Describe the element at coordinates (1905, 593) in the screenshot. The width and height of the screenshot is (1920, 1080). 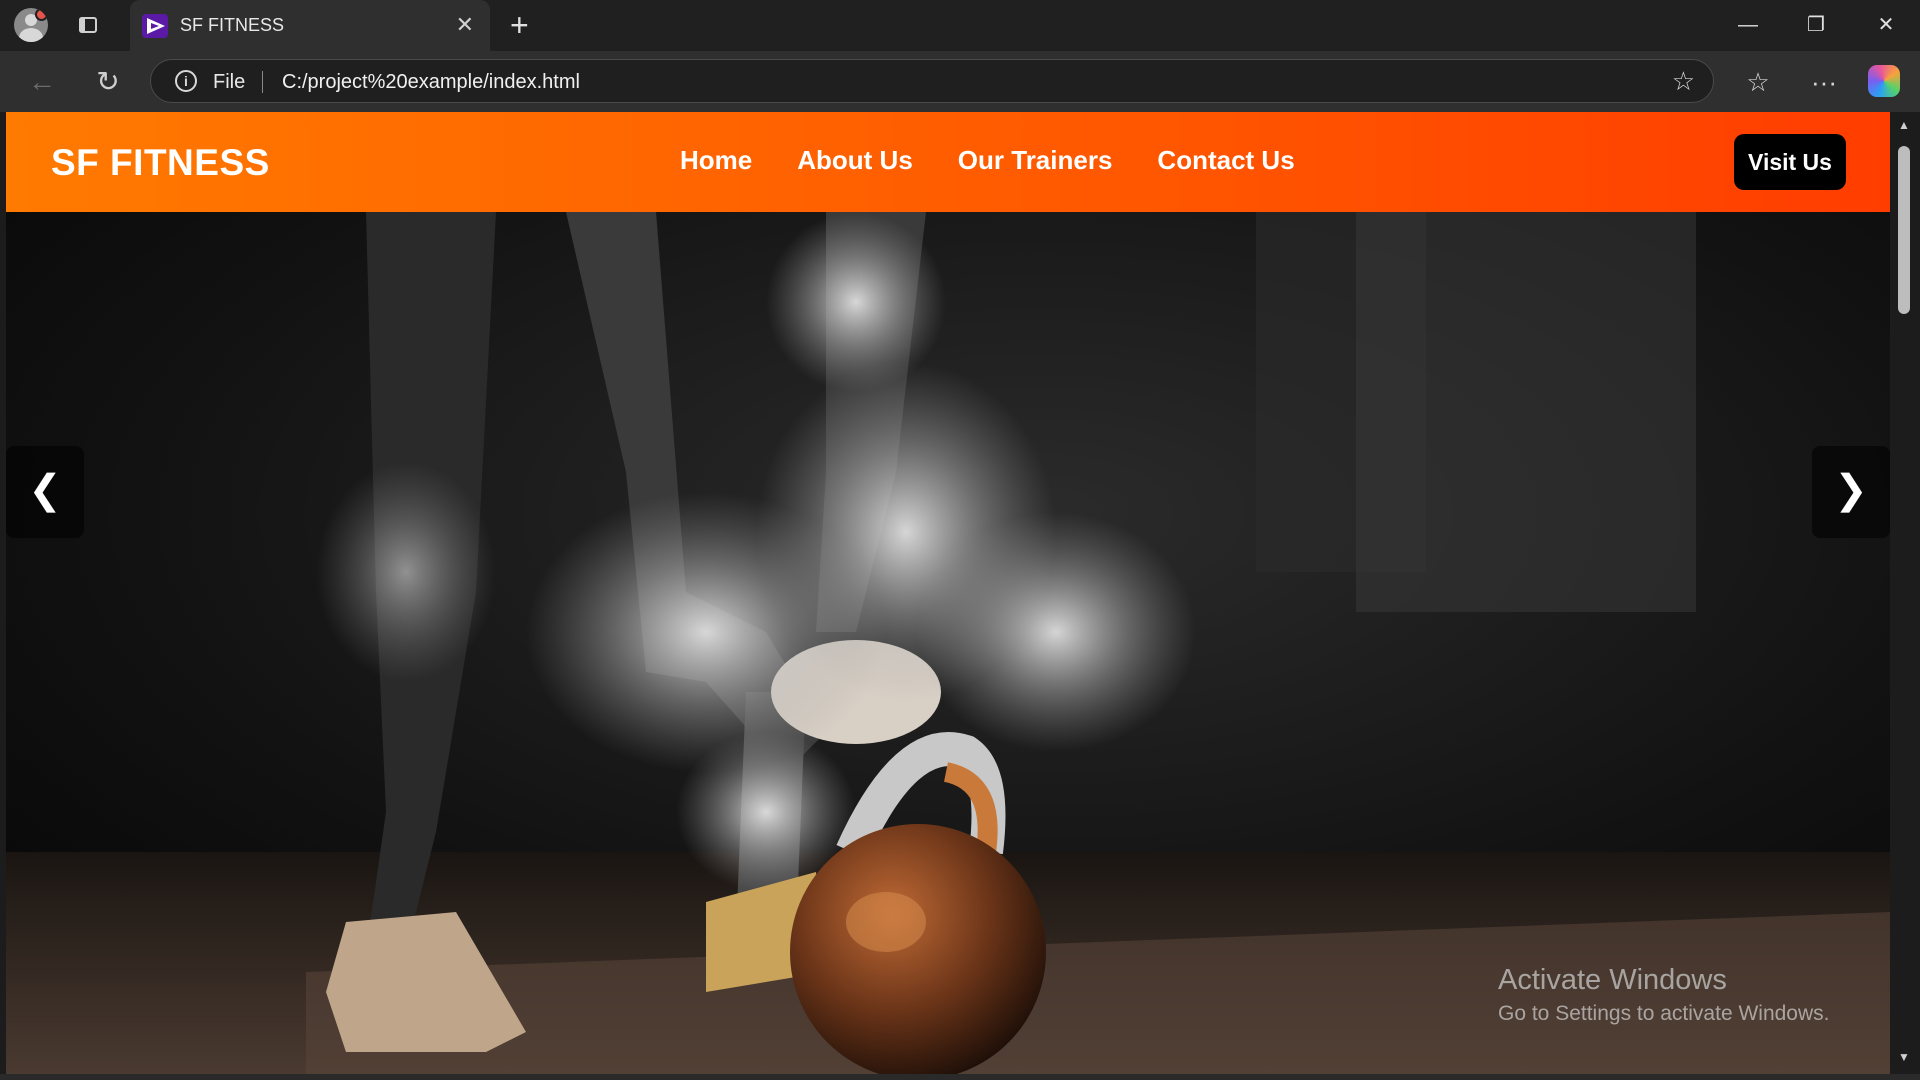
I see `page-scrollbar: ▲ ▼` at that location.